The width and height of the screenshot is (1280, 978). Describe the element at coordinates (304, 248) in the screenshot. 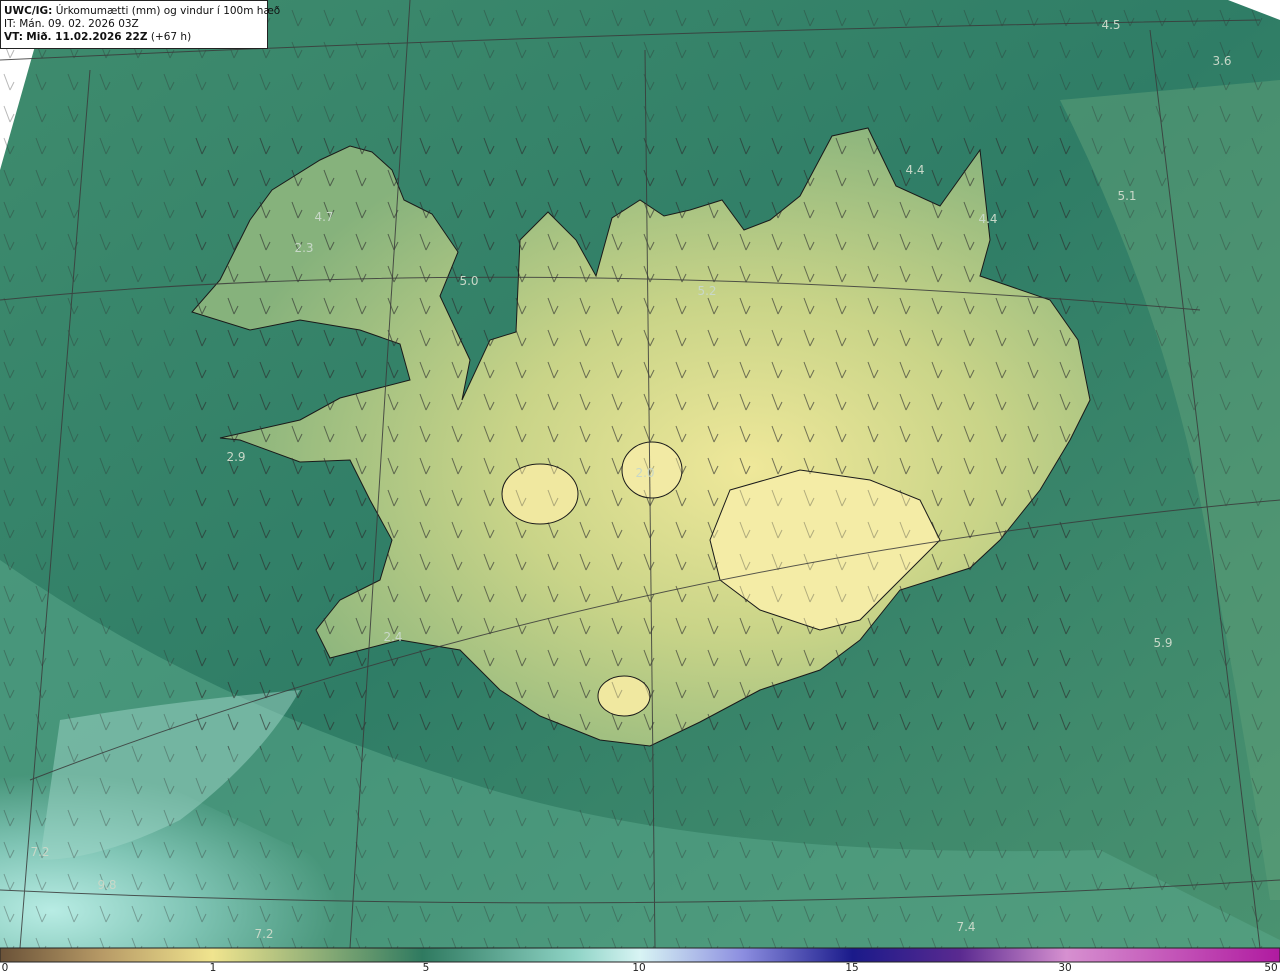

I see `value-label: 2.3` at that location.